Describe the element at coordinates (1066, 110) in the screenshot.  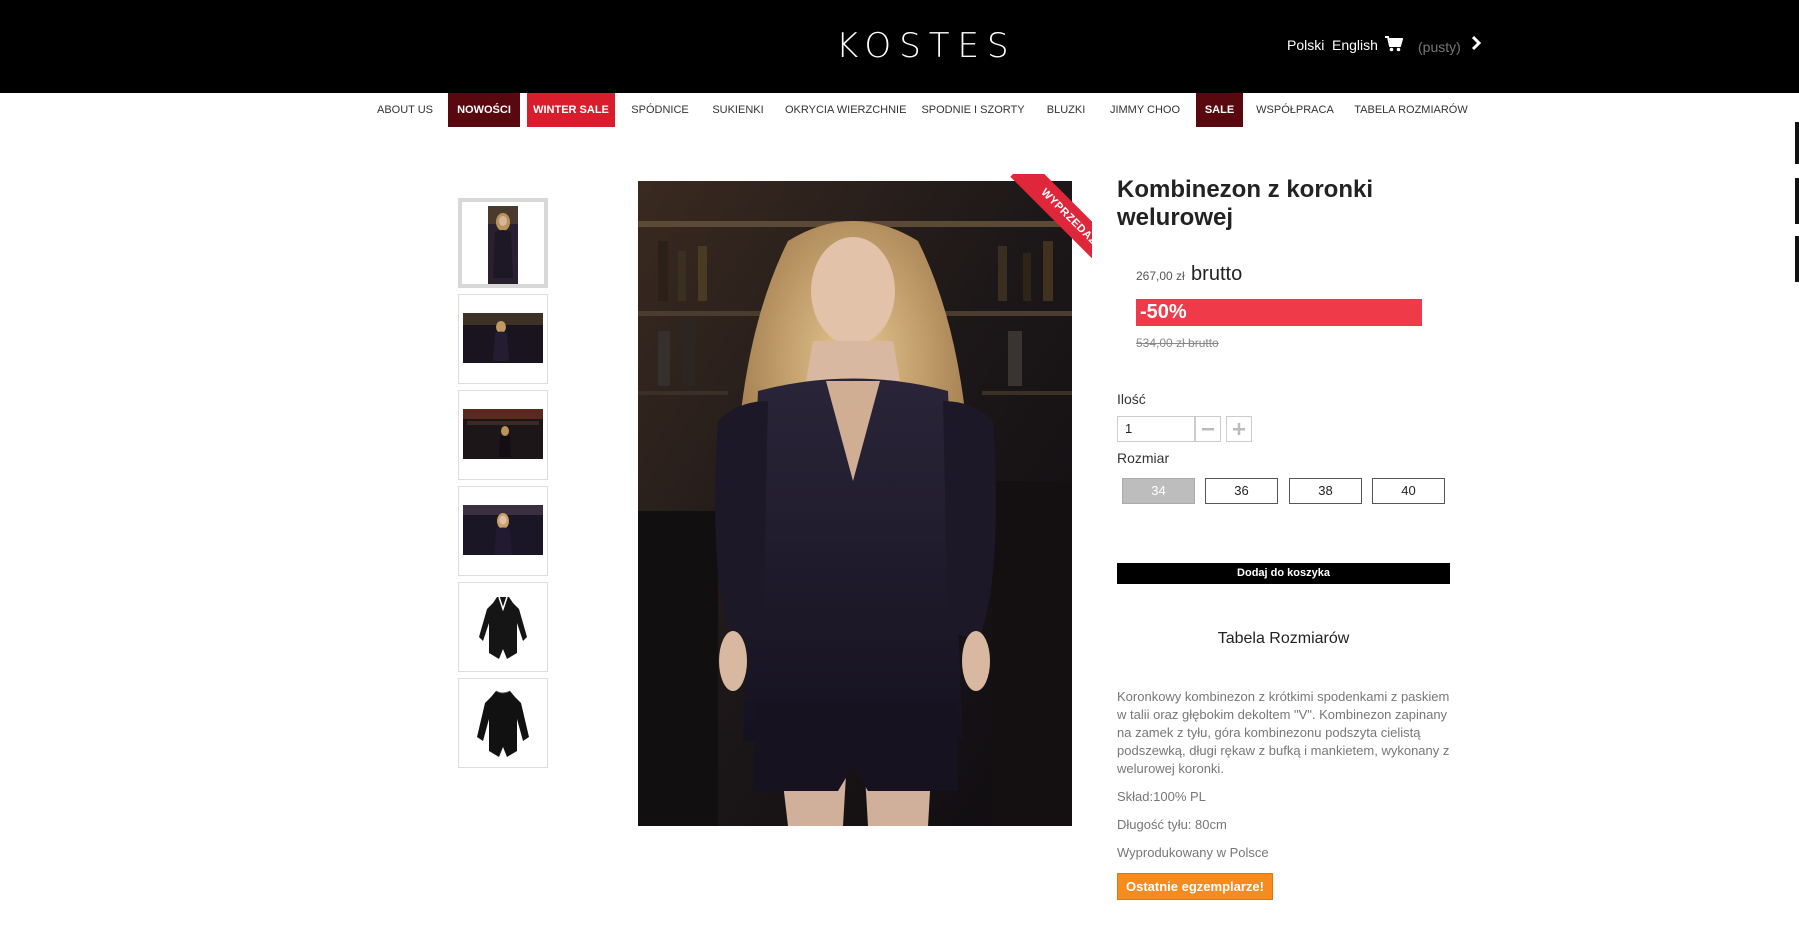
I see `nav-bluzki: BLUZKI` at that location.